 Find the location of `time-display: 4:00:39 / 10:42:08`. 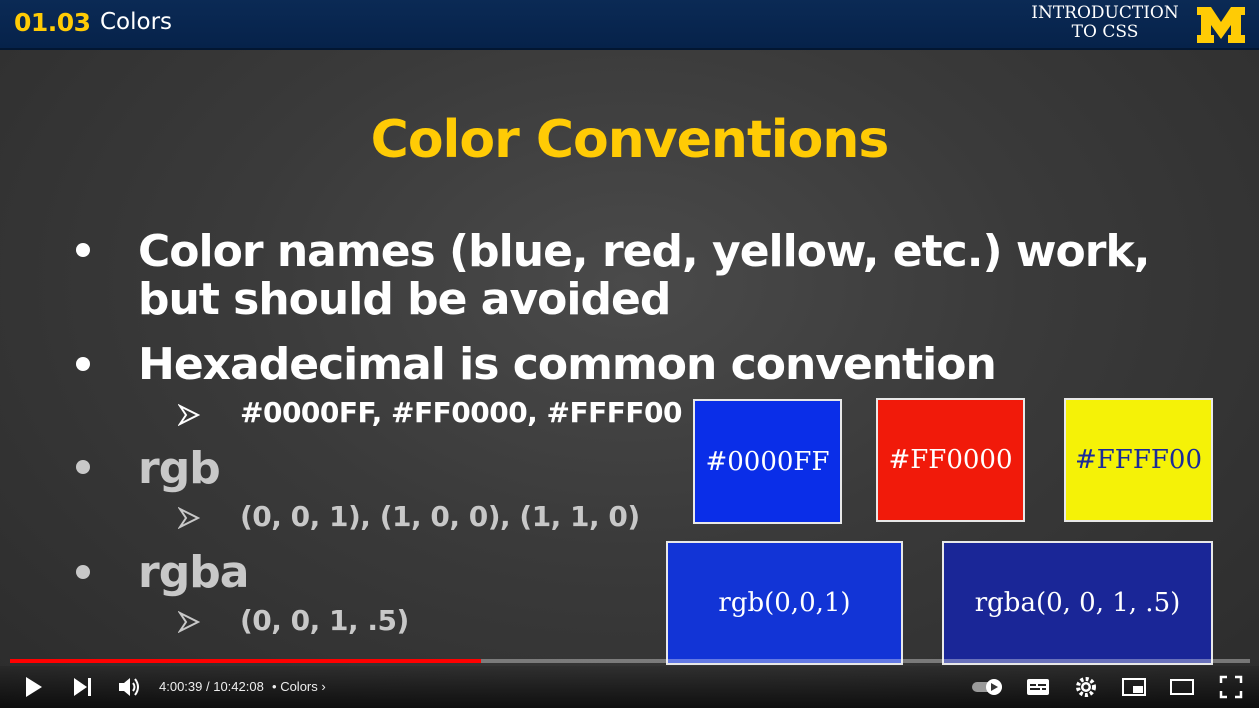

time-display: 4:00:39 / 10:42:08 is located at coordinates (211, 686).